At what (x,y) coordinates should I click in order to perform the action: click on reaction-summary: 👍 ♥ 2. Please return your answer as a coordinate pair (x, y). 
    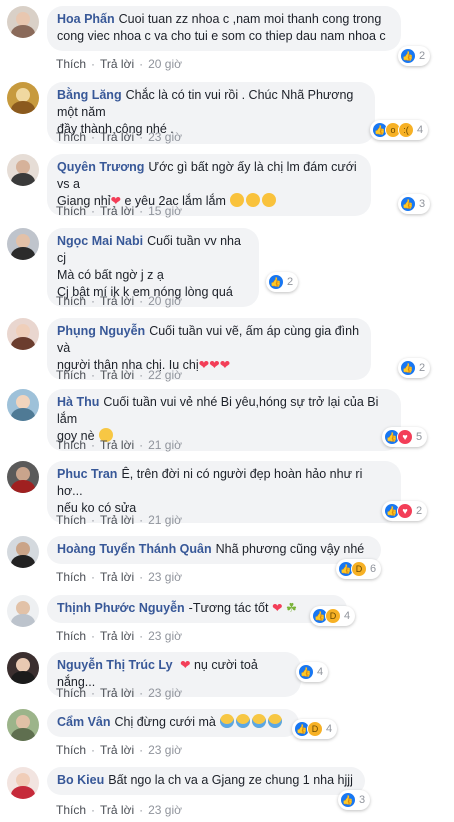
    Looking at the image, I should click on (405, 511).